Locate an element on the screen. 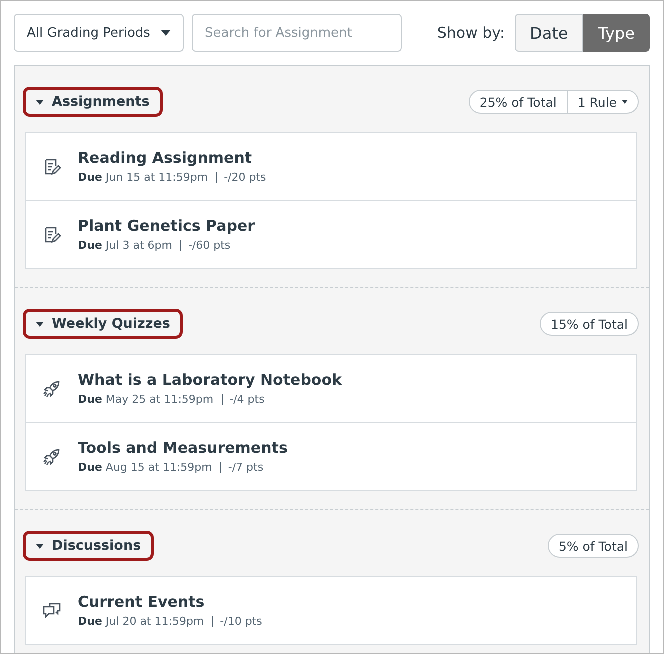 The height and width of the screenshot is (654, 664). show-by-label: Show by: is located at coordinates (471, 33).